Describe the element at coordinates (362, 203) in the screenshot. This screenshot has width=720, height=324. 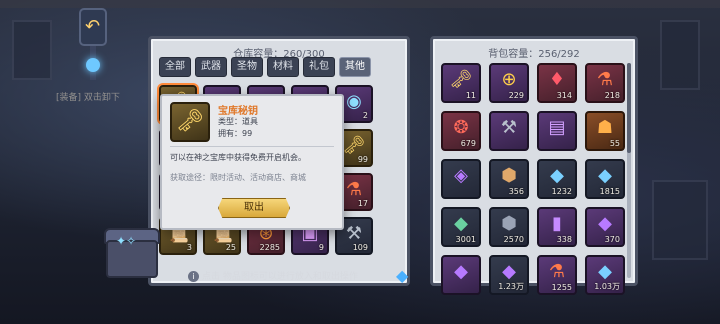
I see `item-count: 17` at that location.